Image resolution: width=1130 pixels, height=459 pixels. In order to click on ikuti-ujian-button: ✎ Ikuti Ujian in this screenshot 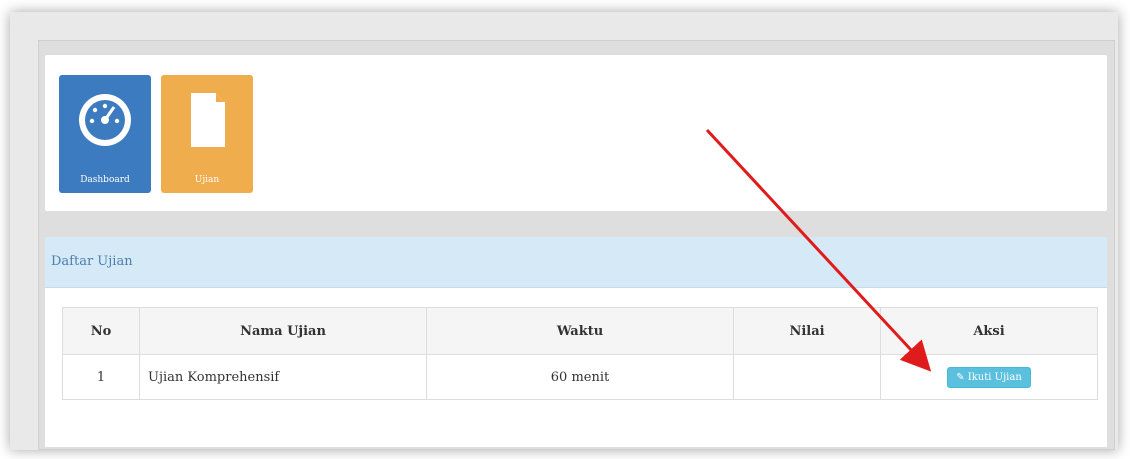, I will do `click(989, 377)`.